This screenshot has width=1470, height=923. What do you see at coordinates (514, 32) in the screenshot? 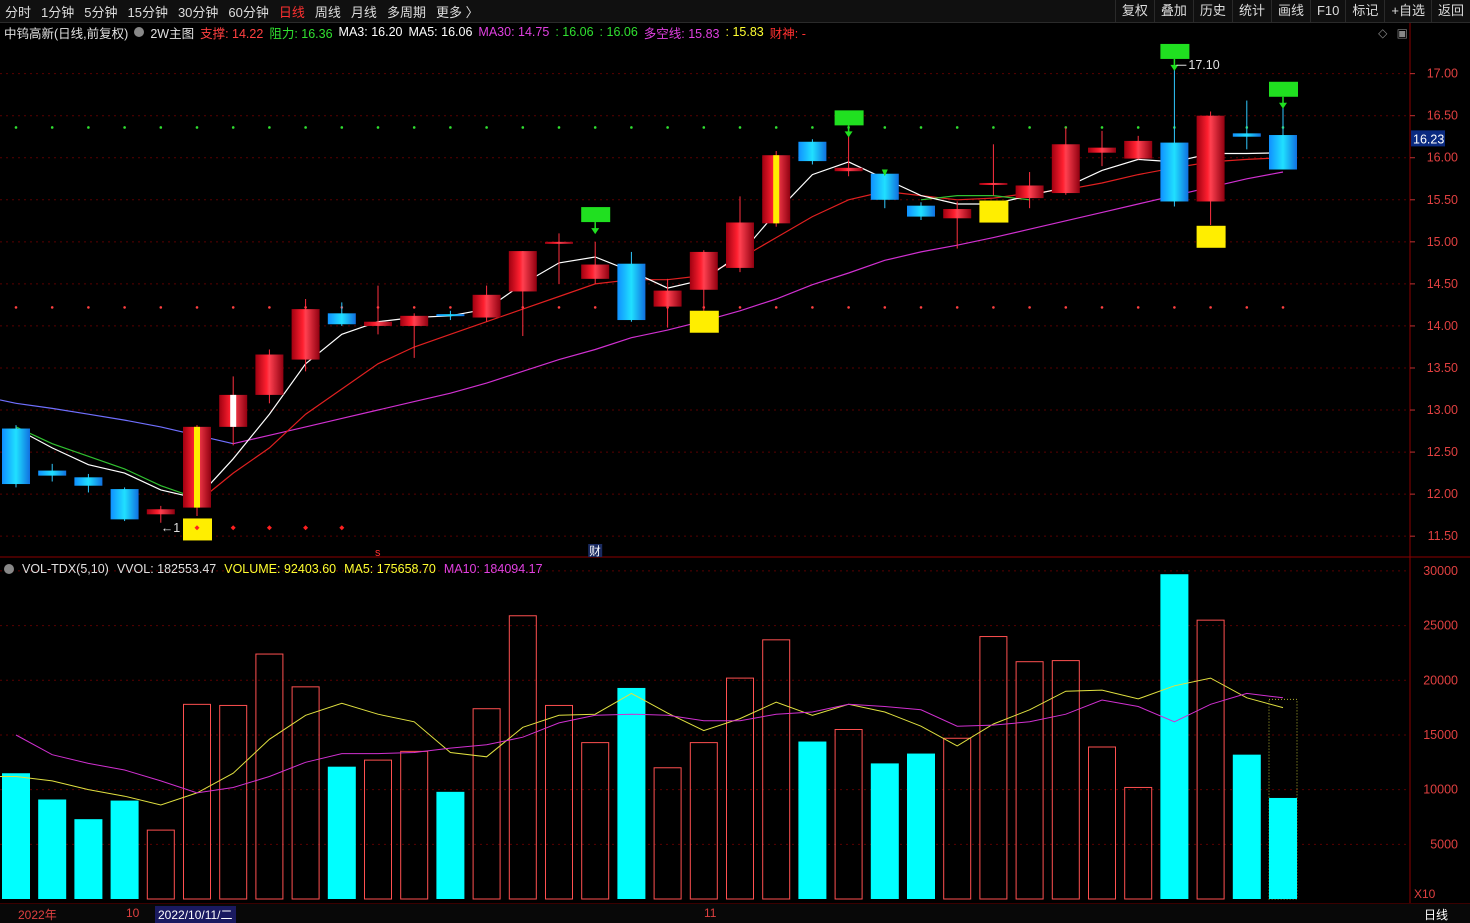
I see `ma30-value: MA30: 14.75` at bounding box center [514, 32].